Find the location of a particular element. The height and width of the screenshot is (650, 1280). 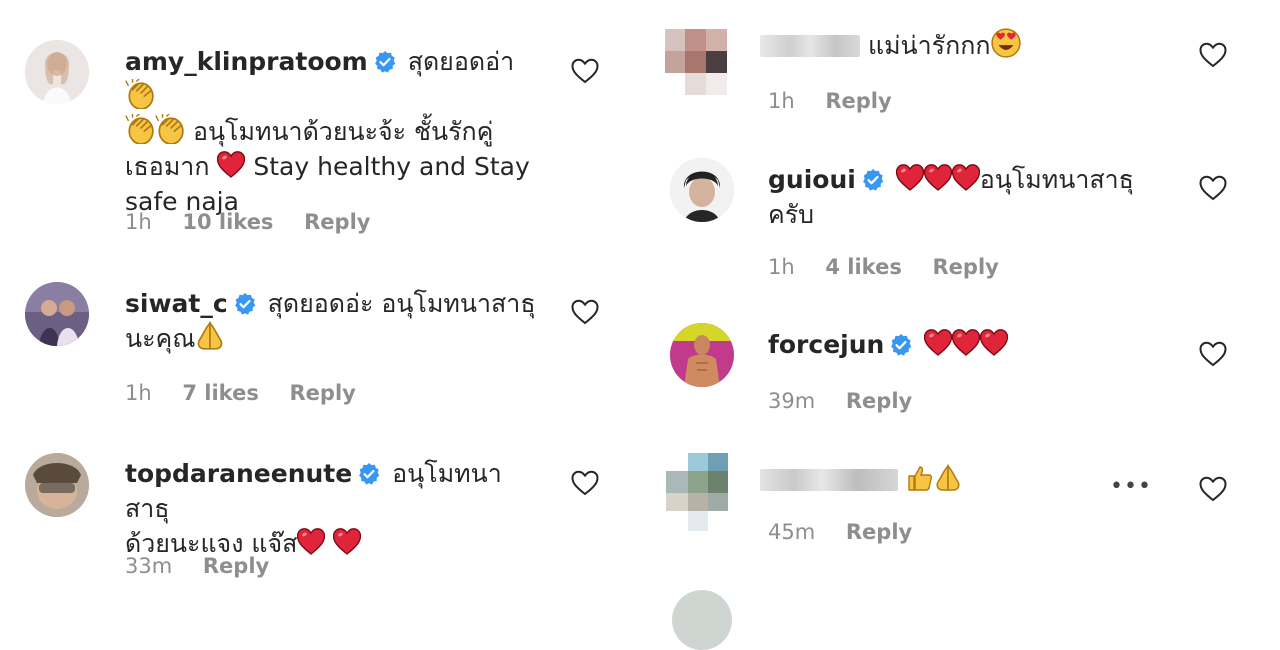

comment-likes: 10 likes is located at coordinates (227, 222).